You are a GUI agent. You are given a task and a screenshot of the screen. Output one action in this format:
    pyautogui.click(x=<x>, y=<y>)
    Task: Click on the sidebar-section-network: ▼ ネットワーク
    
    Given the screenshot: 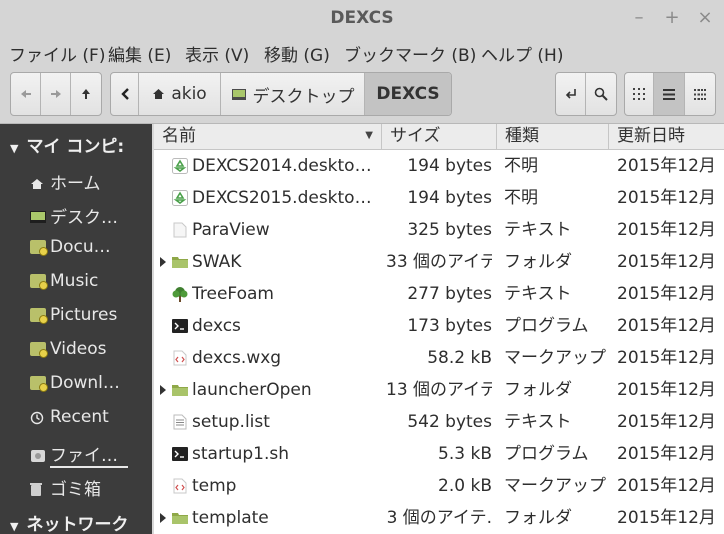 What is the action you would take?
    pyautogui.click(x=69, y=522)
    